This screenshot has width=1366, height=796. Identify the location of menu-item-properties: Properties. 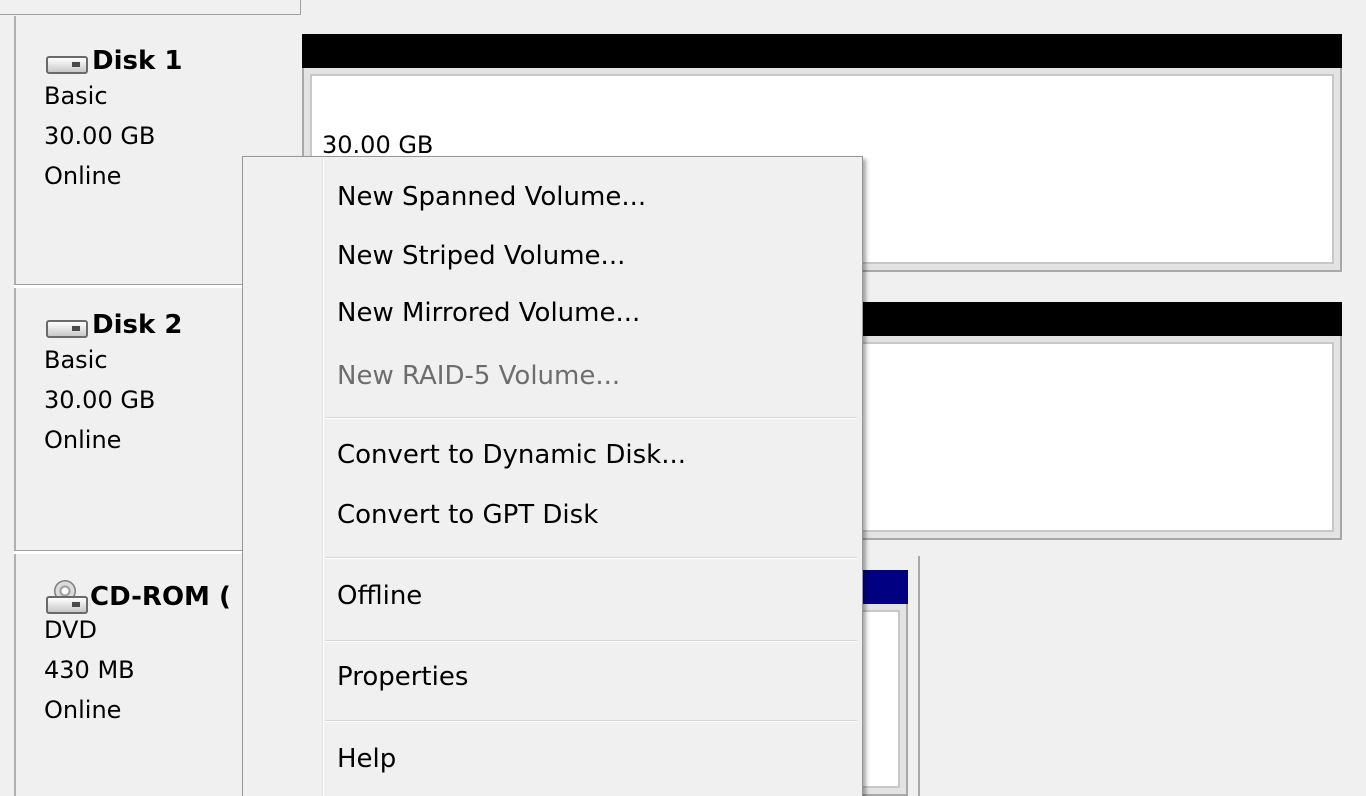
(587, 677).